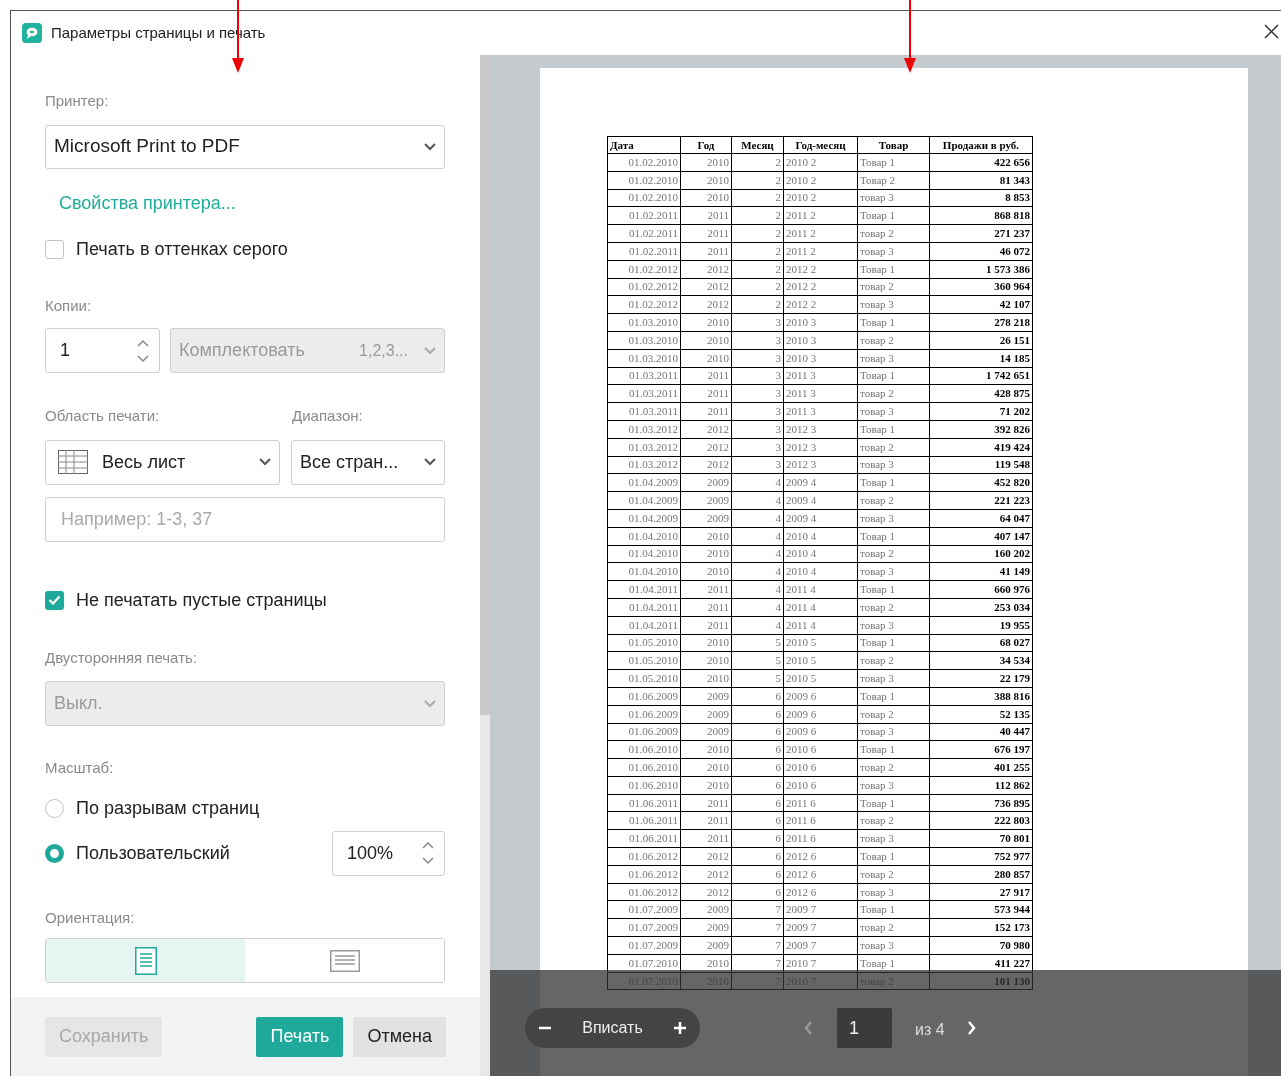 This screenshot has width=1281, height=1076. I want to click on table-cell: 2011 6, so click(820, 821).